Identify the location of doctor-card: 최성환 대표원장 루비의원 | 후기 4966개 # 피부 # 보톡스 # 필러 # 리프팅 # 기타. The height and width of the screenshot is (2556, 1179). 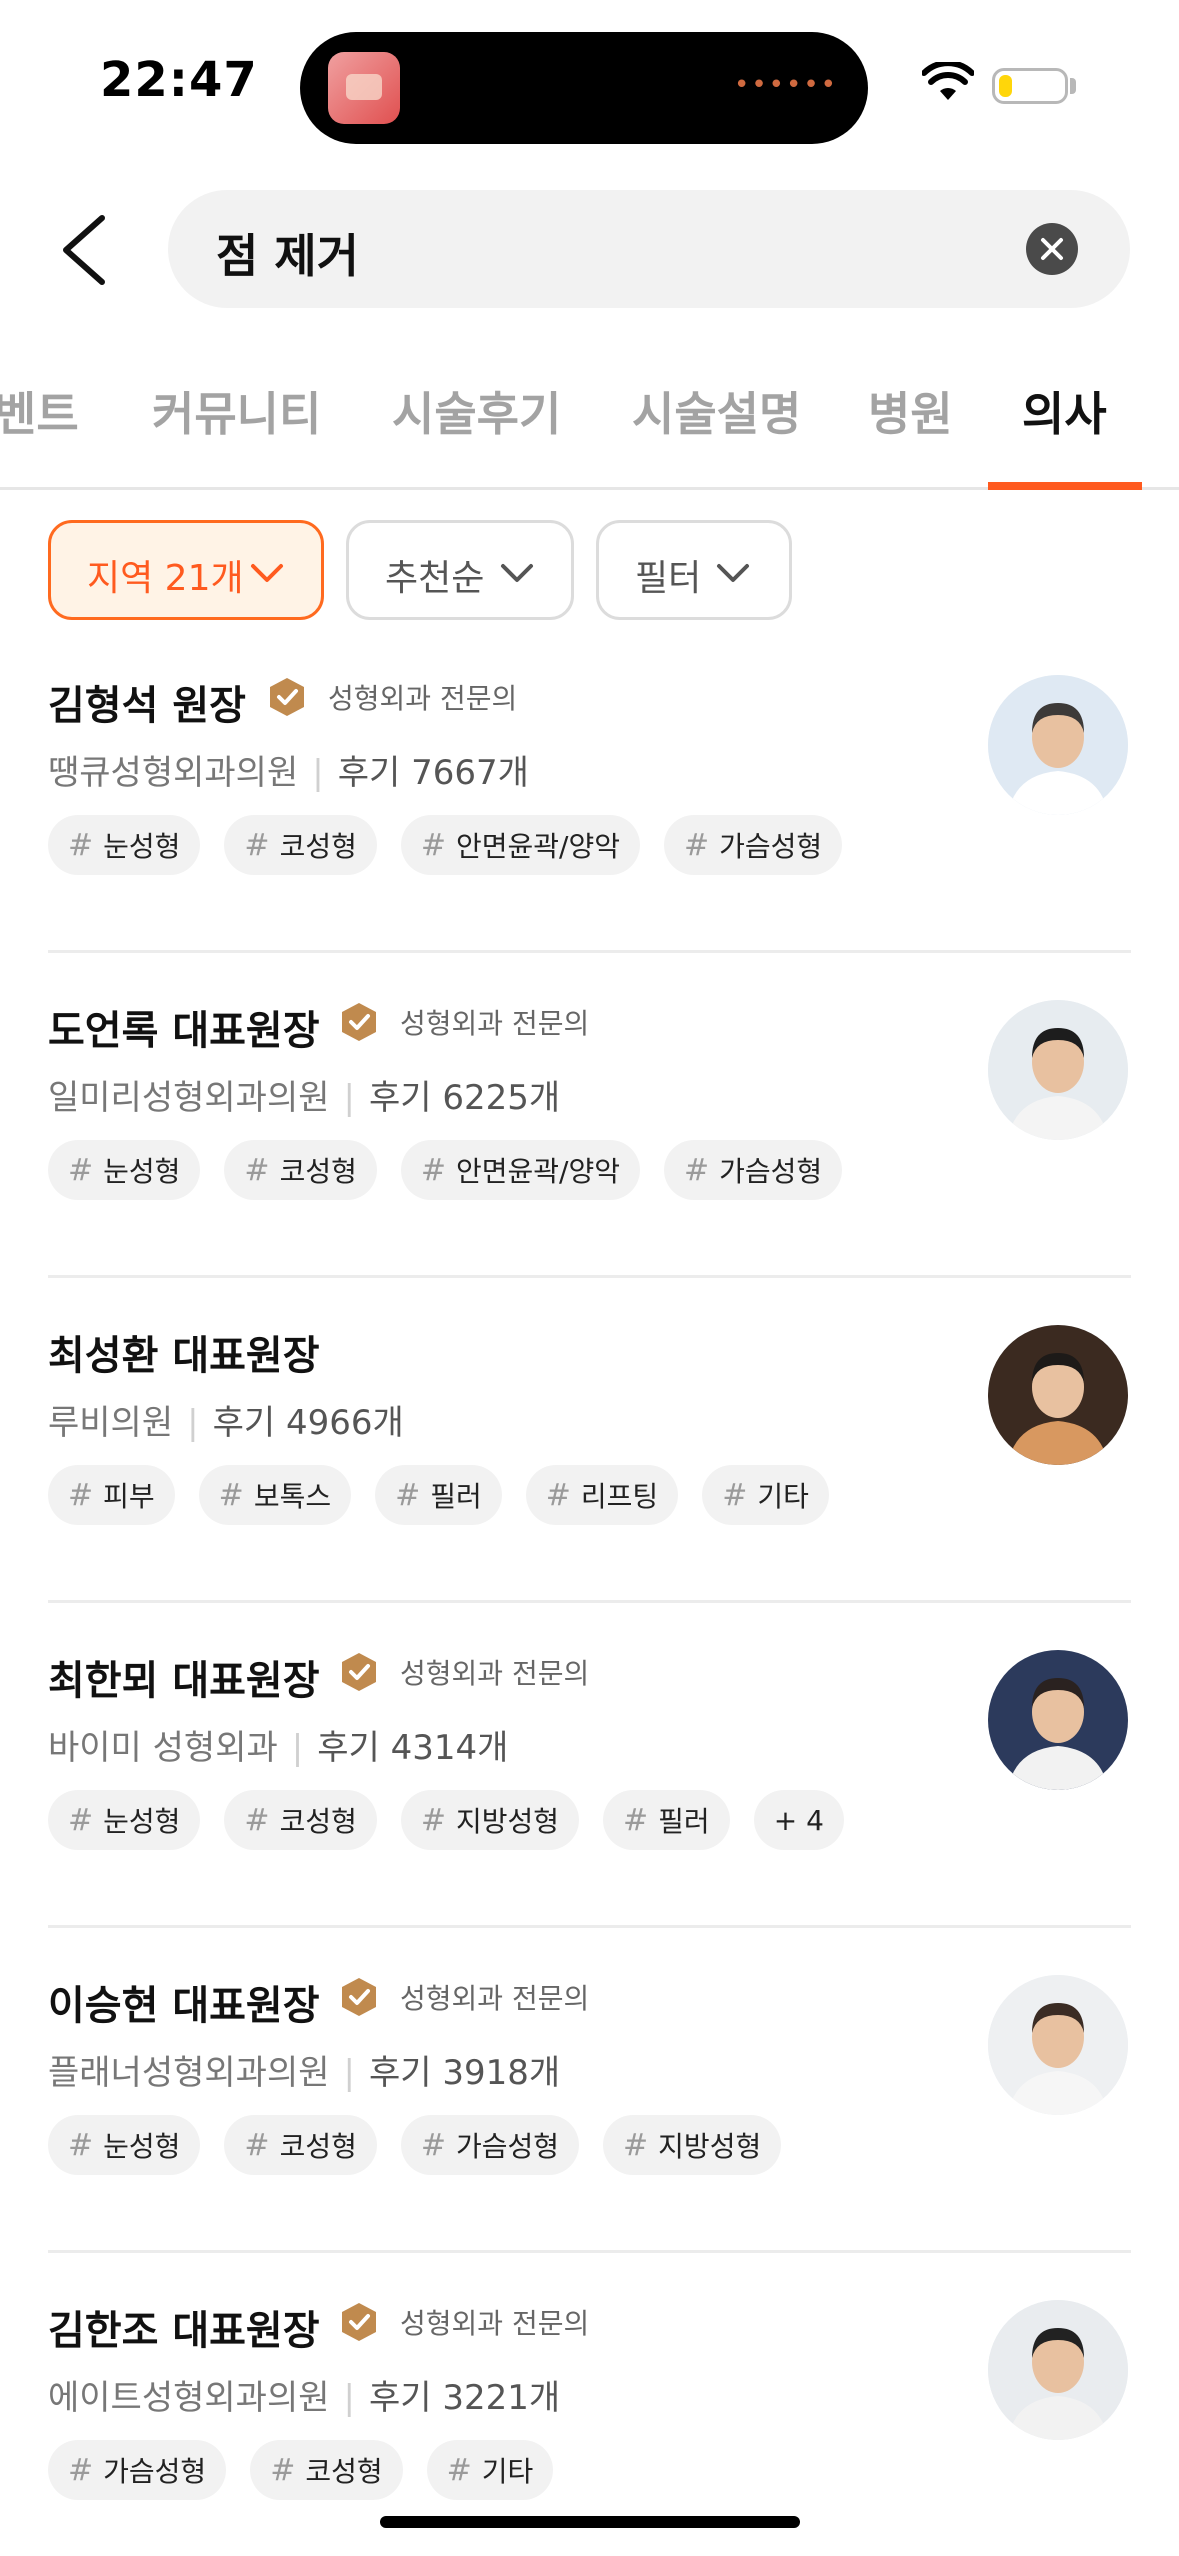
(589, 1437).